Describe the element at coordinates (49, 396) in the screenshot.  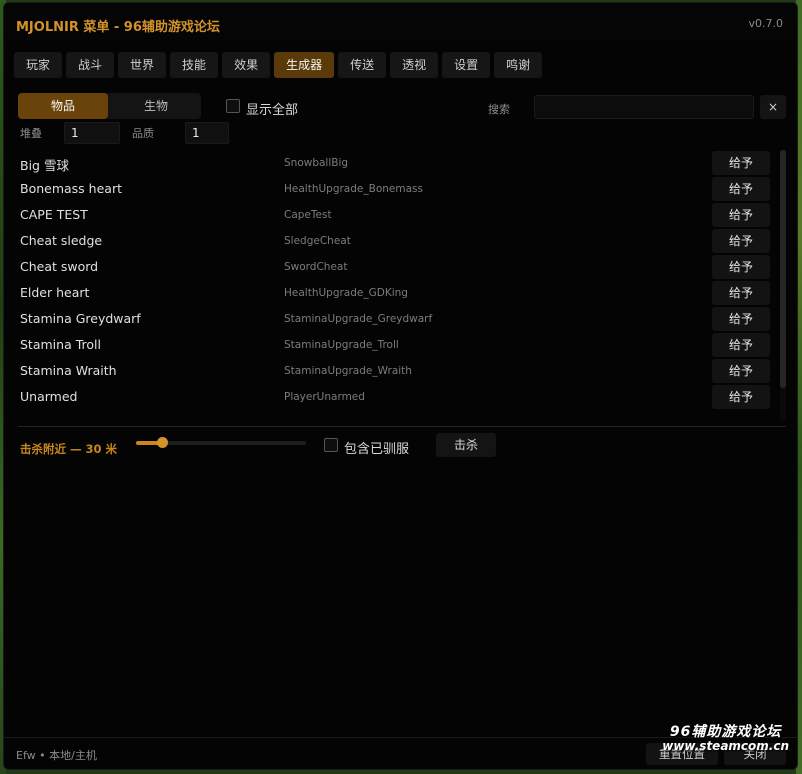
I see `item-name: Unarmed` at that location.